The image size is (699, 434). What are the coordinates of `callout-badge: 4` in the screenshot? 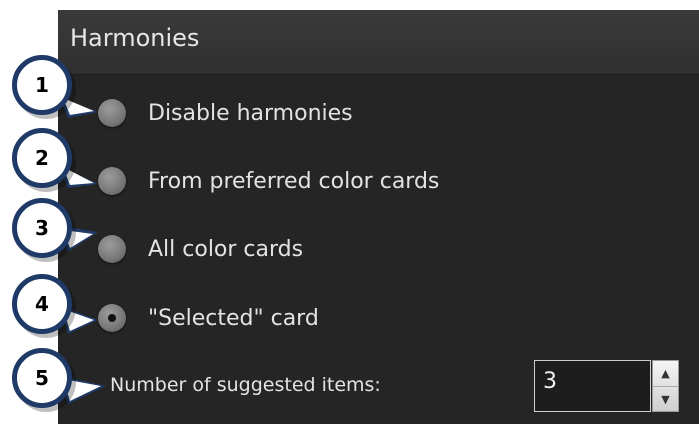 It's located at (42, 304).